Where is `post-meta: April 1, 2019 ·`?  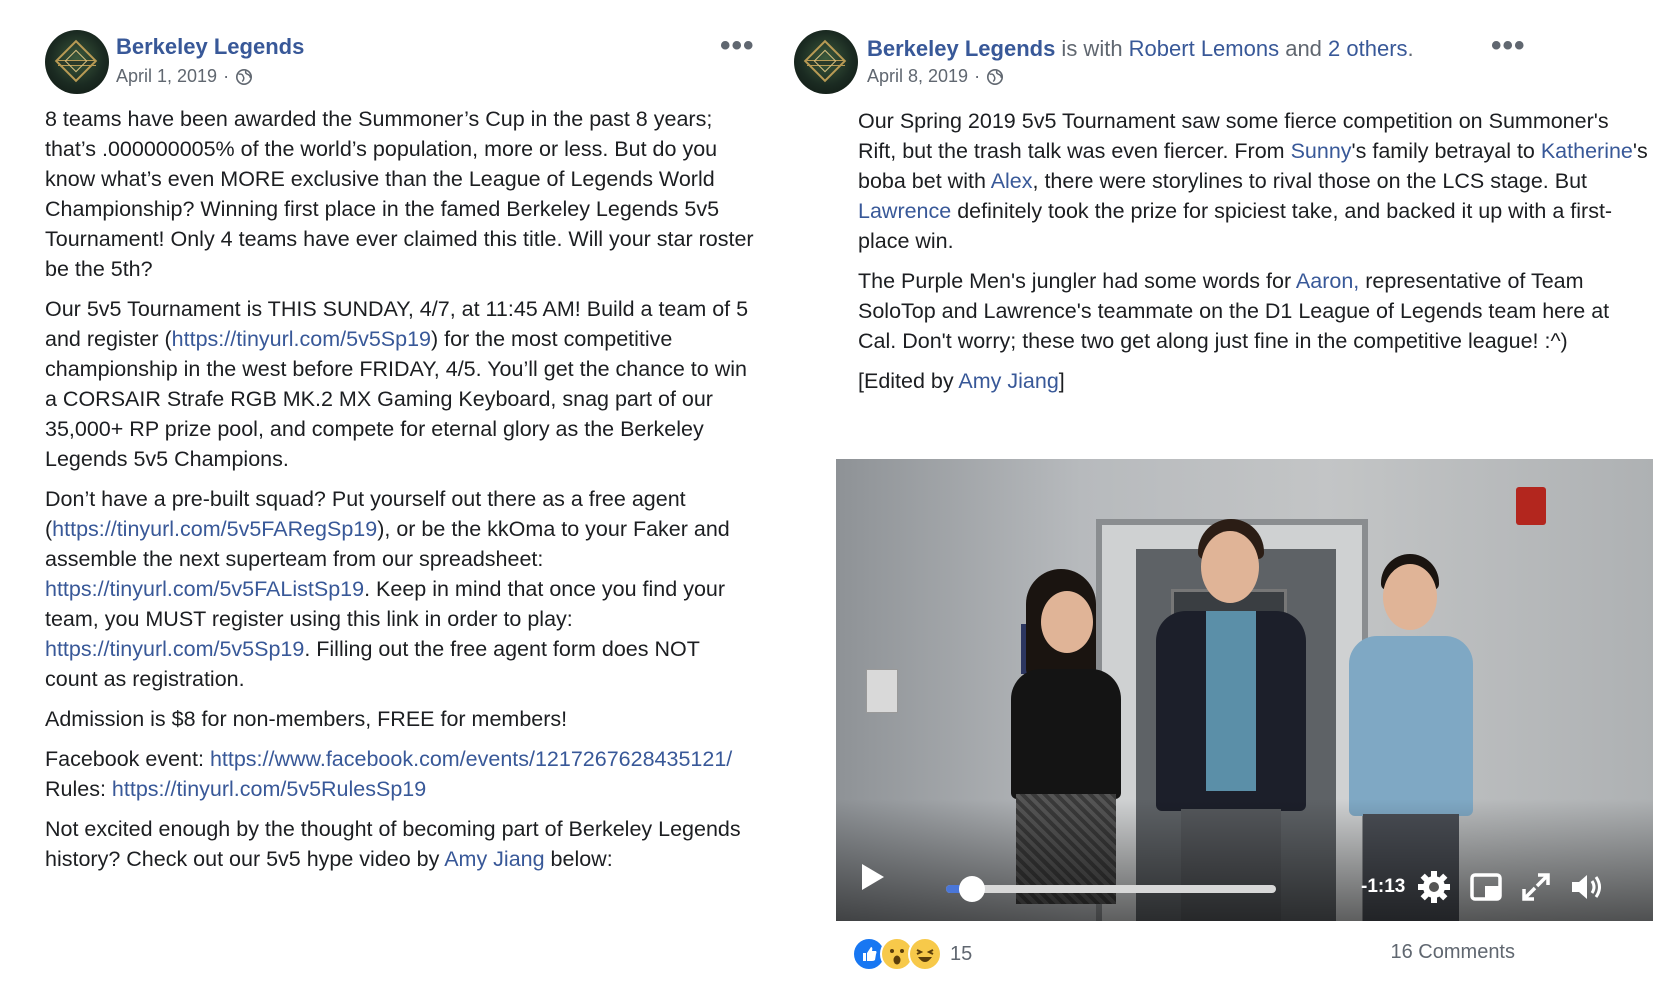
post-meta: April 1, 2019 · is located at coordinates (184, 76).